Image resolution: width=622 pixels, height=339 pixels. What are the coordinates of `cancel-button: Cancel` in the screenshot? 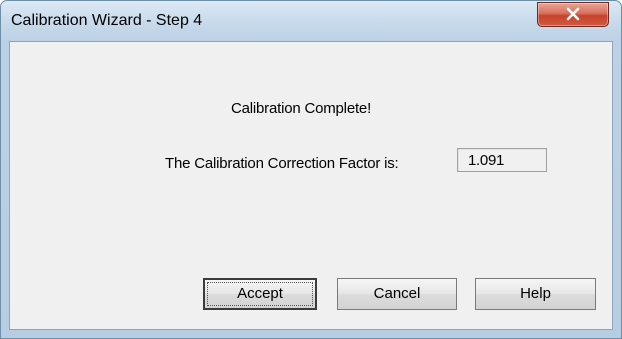 It's located at (397, 294).